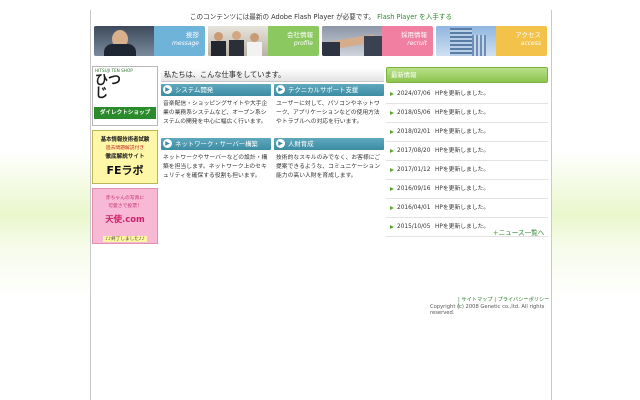 This screenshot has width=640, height=400. I want to click on service-tech-support-title: ▶ テクニカルサポート支援, so click(329, 90).